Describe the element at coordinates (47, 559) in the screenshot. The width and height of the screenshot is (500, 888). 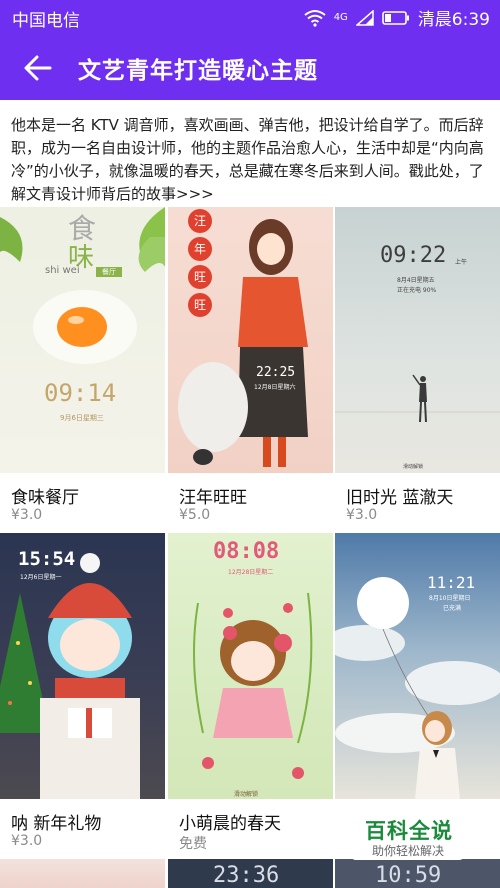
I see `theme-clock: 15:54` at that location.